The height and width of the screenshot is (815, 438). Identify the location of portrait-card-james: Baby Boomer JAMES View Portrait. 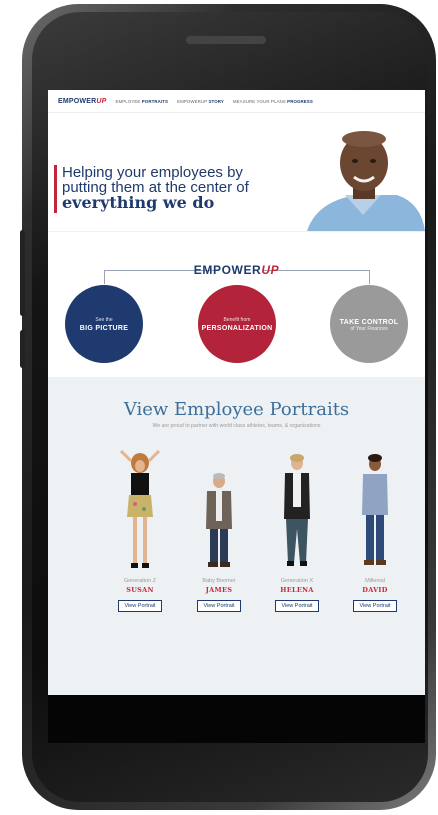
(219, 530).